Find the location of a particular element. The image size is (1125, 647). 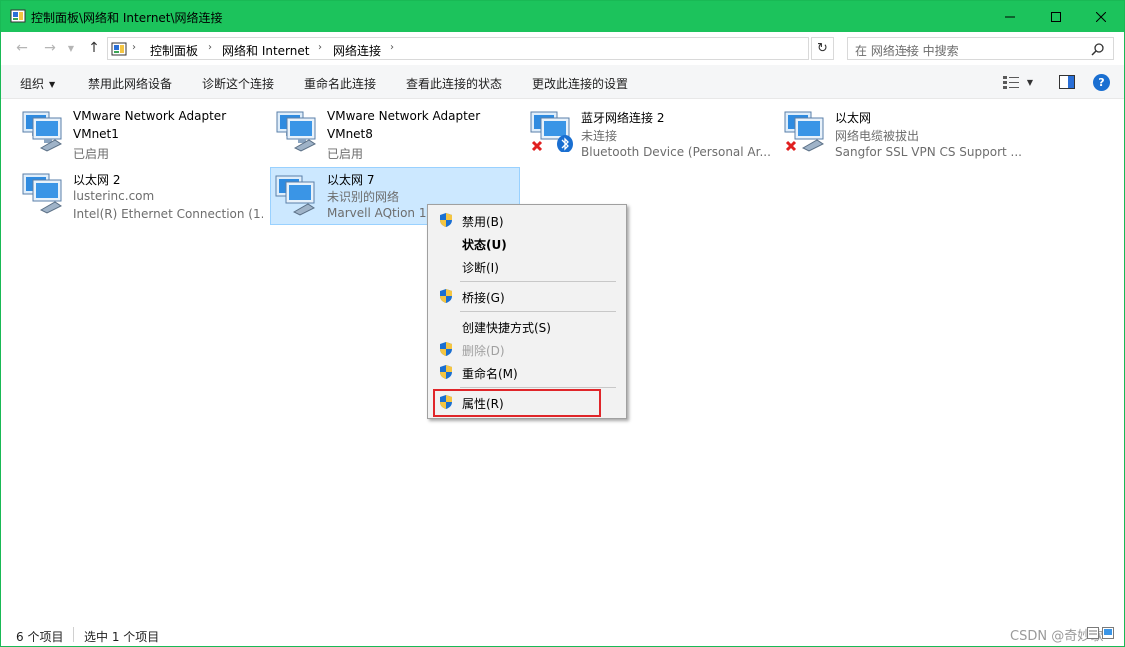

status-view-toggles is located at coordinates (1100, 633).